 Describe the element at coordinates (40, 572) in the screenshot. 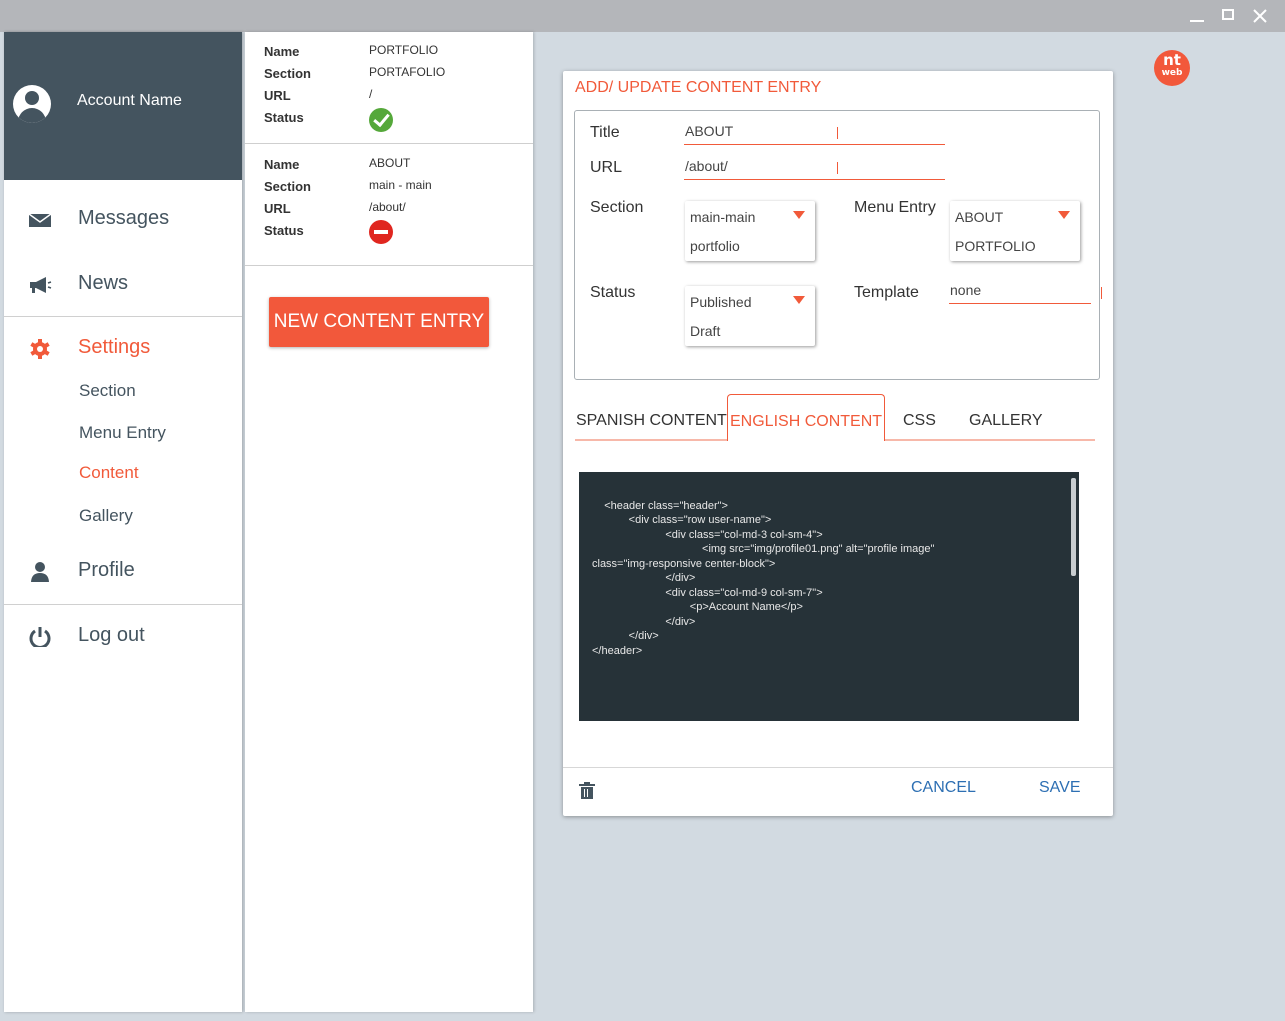

I see `person-icon` at that location.